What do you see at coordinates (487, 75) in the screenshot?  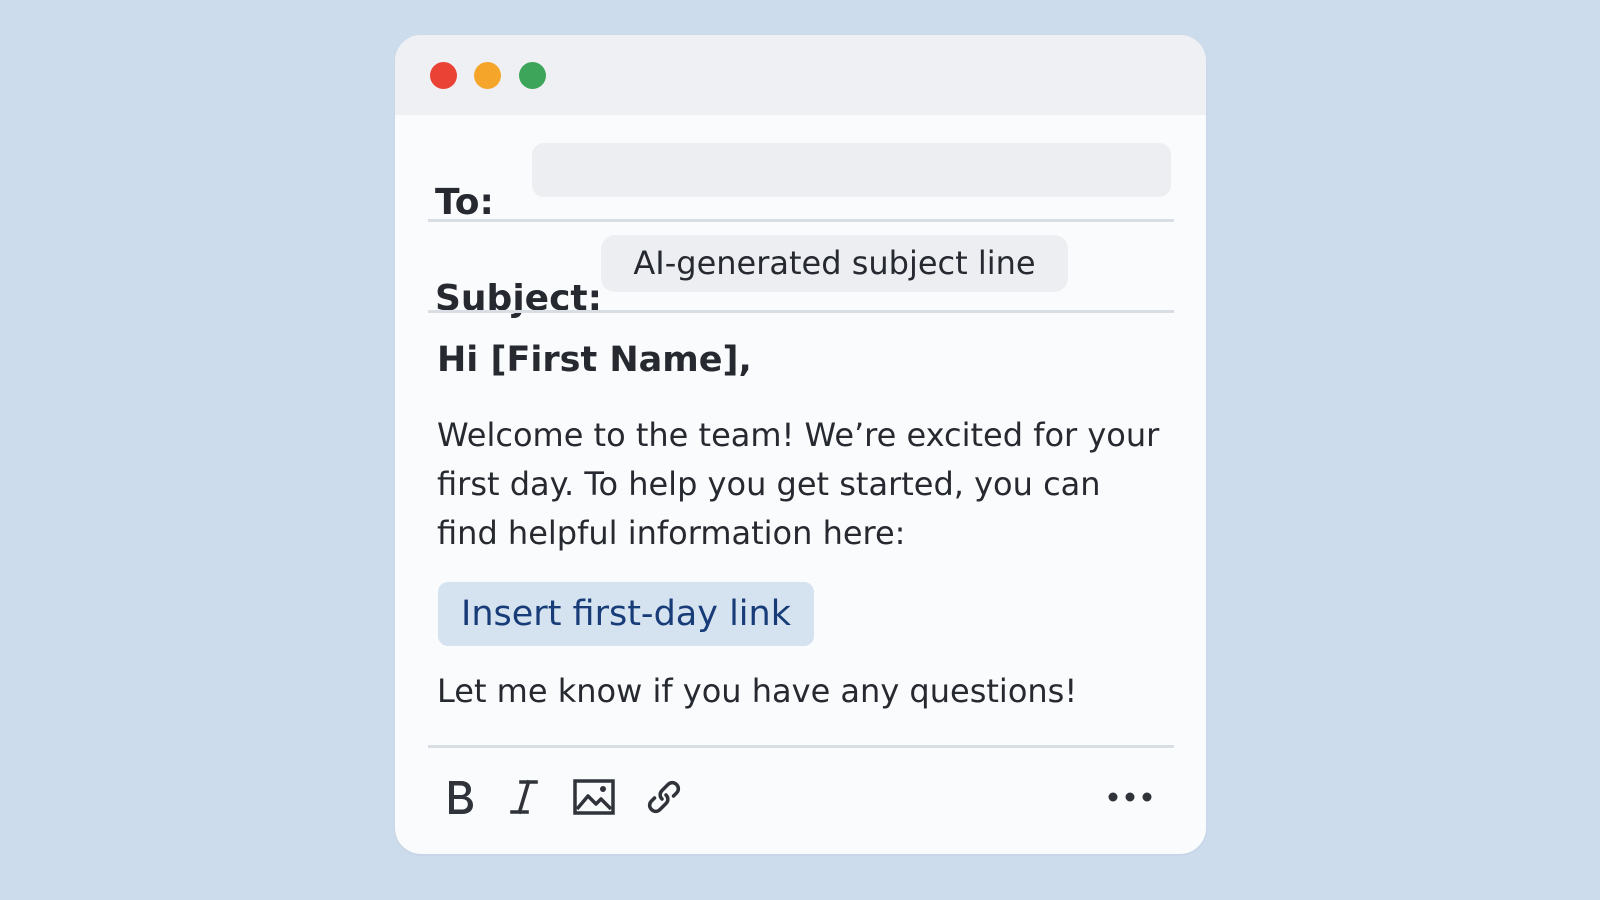 I see `minimize-window-button` at bounding box center [487, 75].